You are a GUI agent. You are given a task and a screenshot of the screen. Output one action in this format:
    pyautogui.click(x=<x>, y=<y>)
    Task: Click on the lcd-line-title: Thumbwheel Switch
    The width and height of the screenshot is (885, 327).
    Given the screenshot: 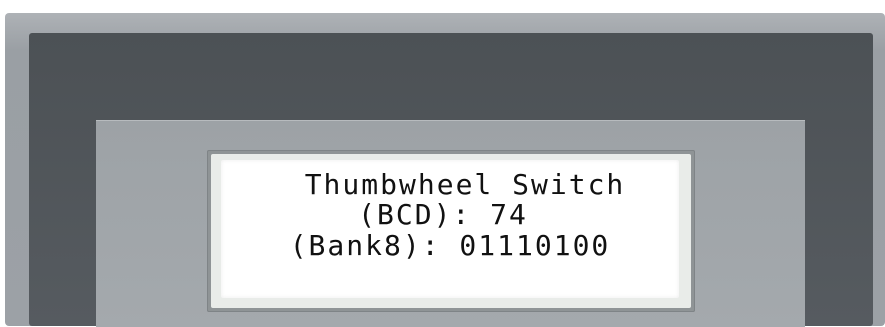 What is the action you would take?
    pyautogui.click(x=465, y=184)
    